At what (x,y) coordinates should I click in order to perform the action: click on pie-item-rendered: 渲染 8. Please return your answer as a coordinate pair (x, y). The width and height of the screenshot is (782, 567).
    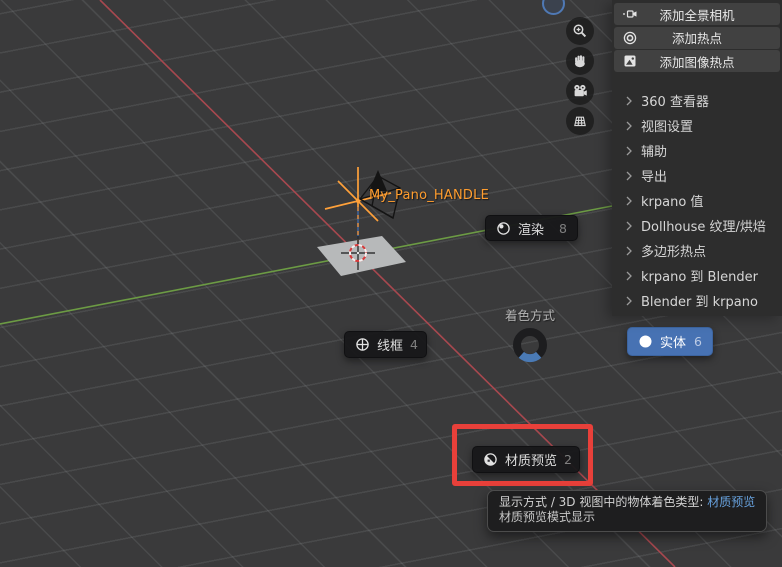
    Looking at the image, I should click on (531, 228).